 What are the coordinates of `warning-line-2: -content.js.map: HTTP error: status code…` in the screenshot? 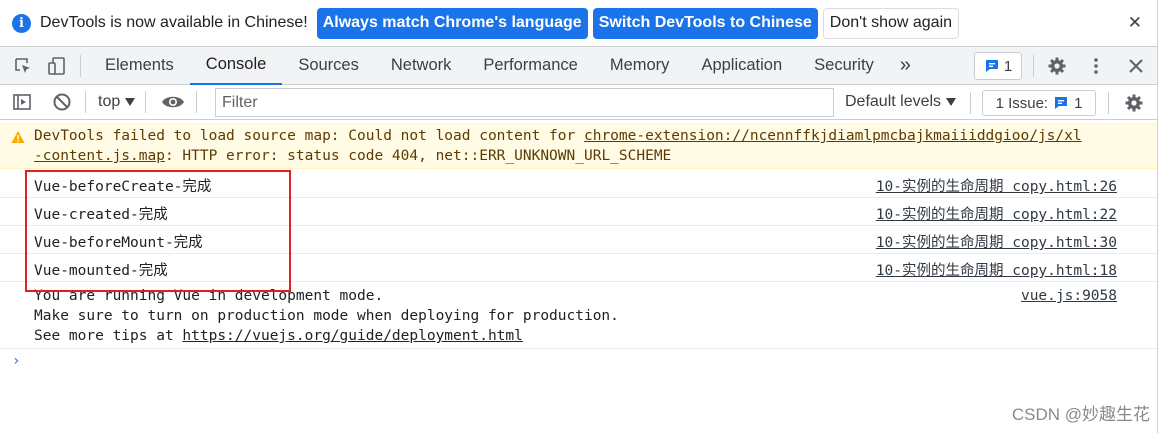 It's located at (352, 156).